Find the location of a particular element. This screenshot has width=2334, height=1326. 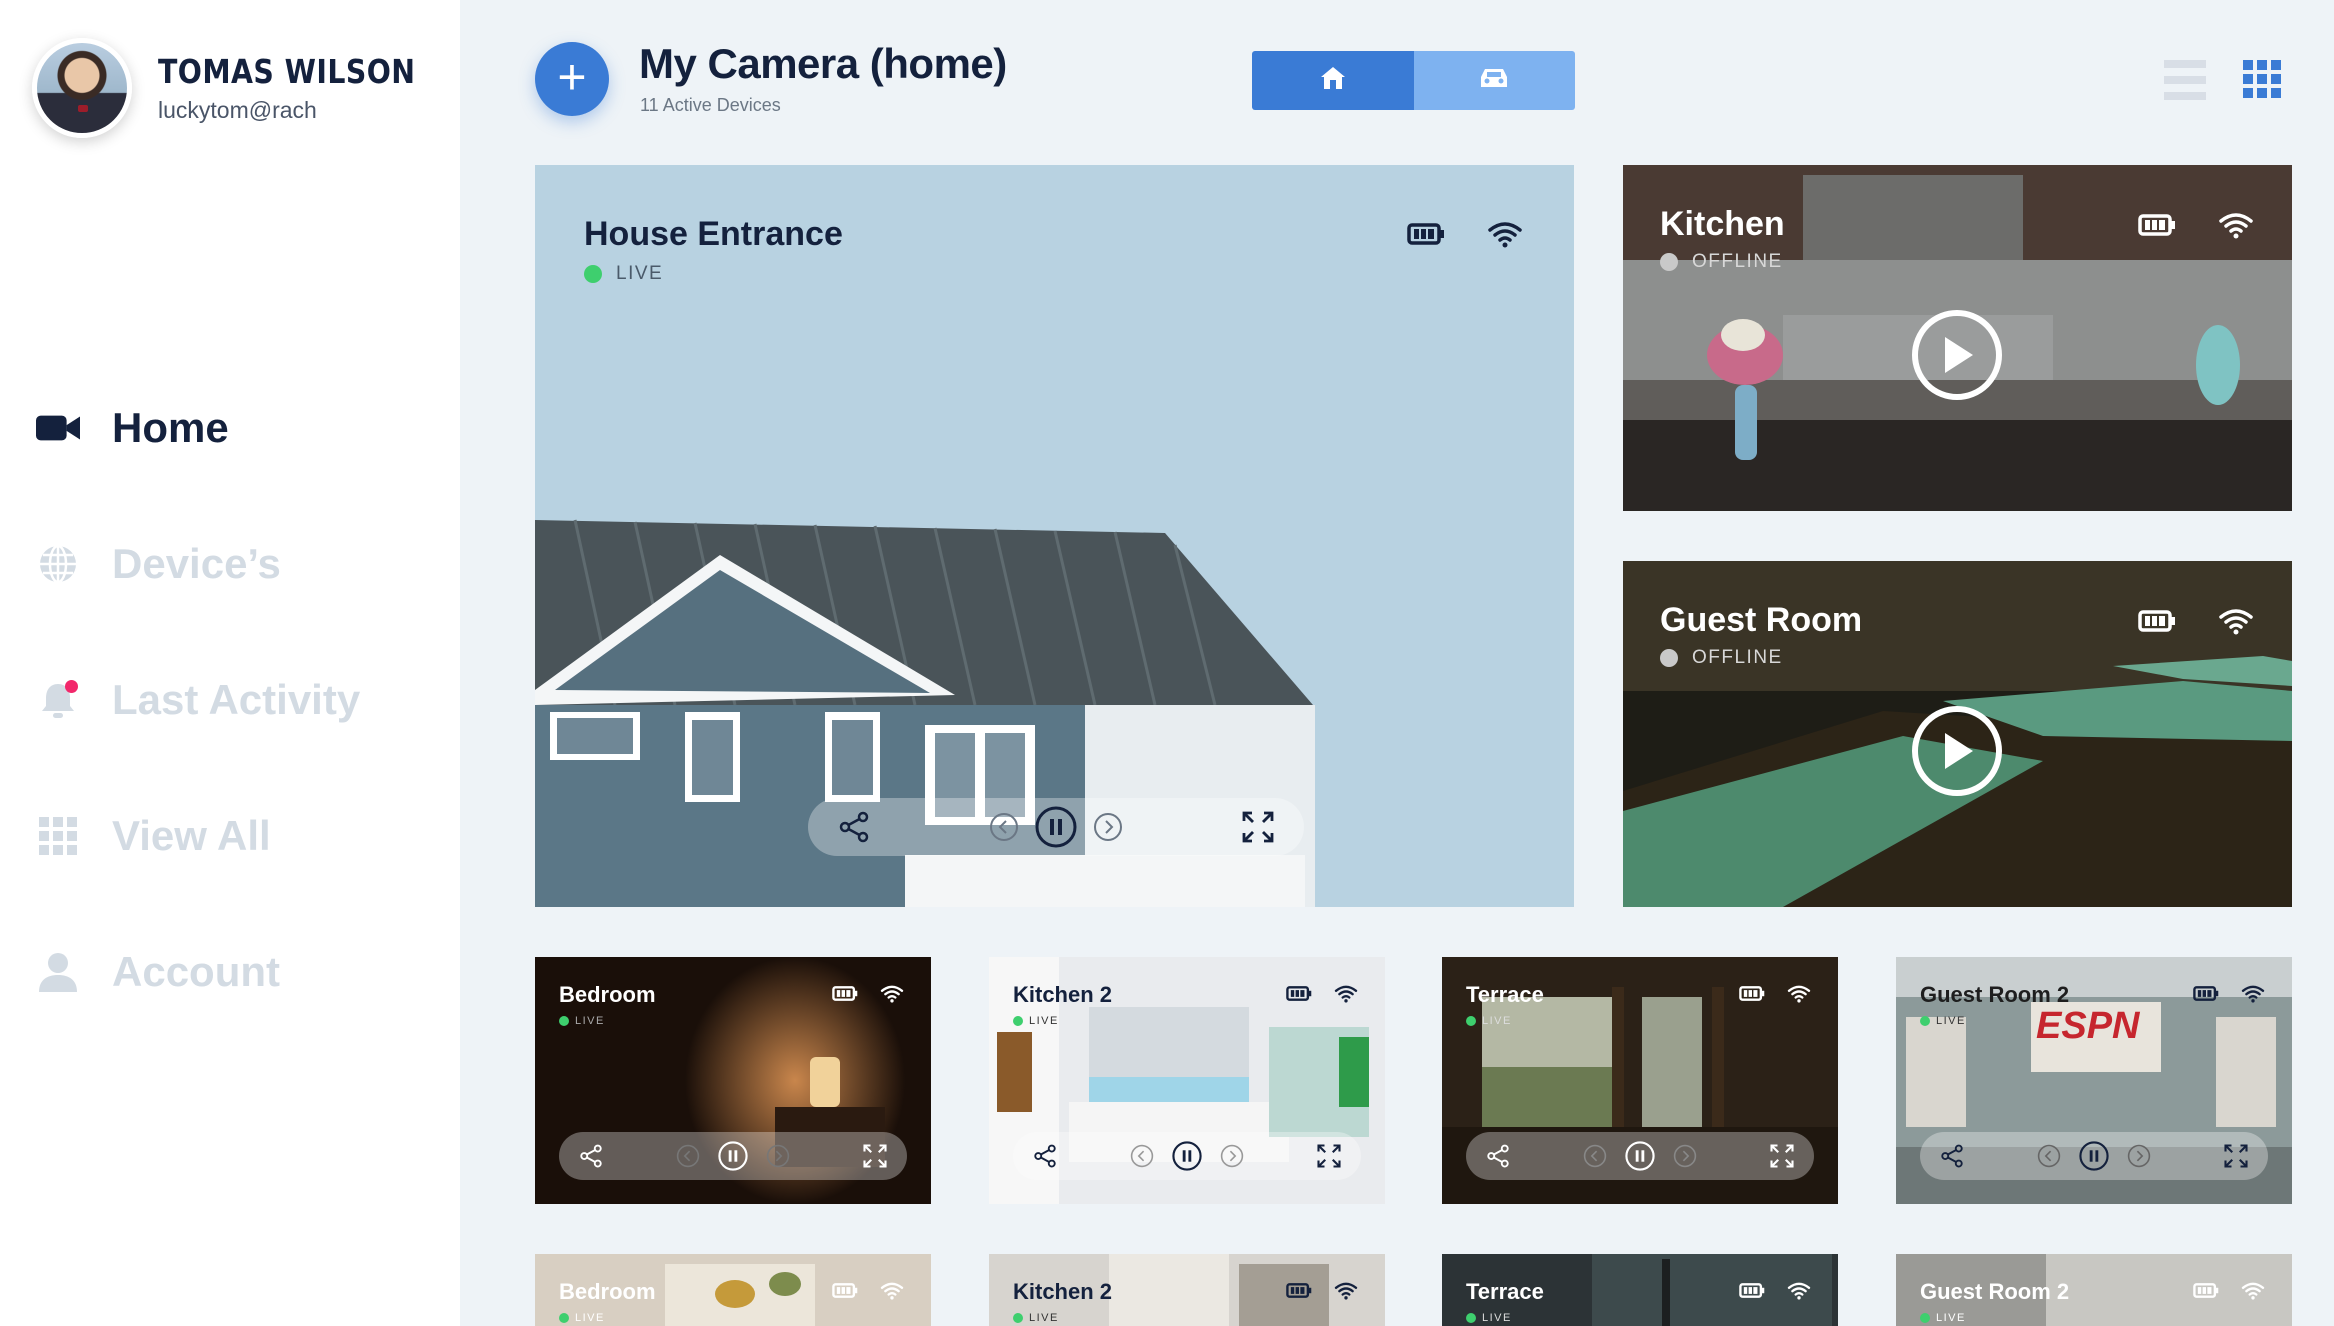

grid-icon is located at coordinates (58, 836).